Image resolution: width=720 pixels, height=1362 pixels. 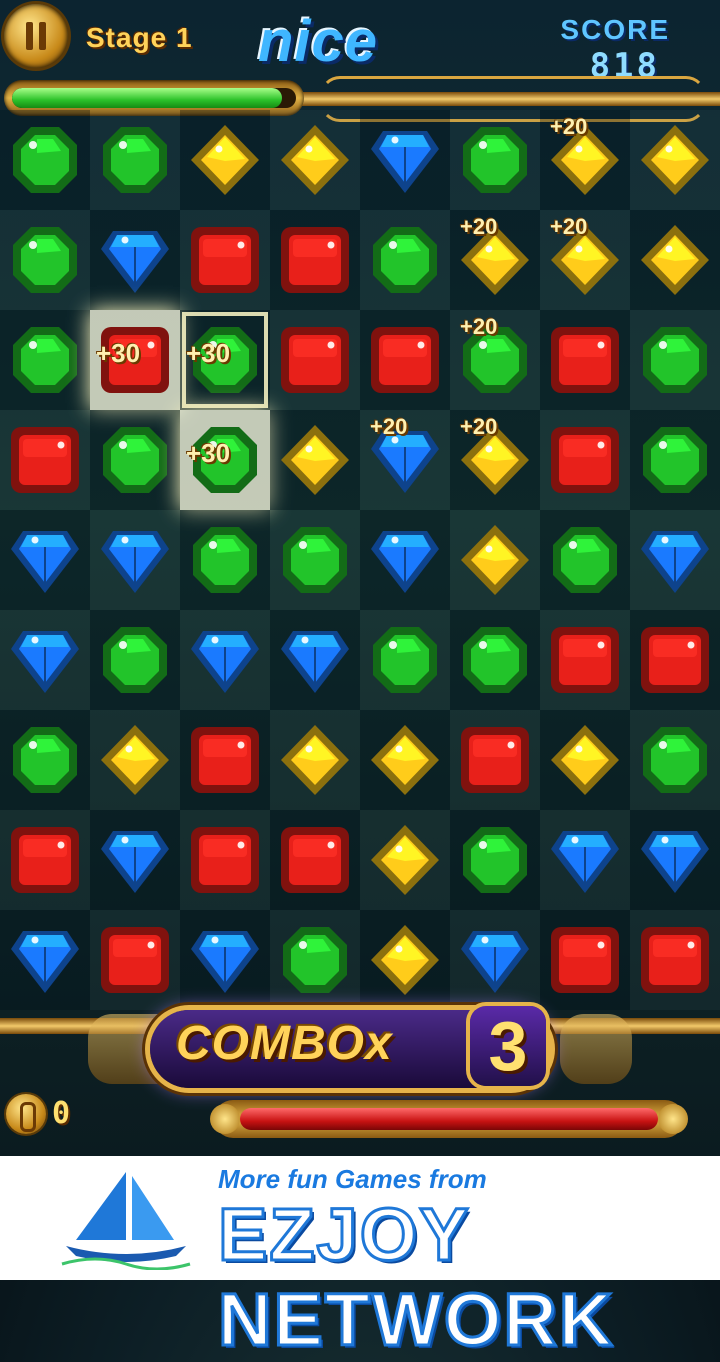 I want to click on time-bar-fill, so click(x=147, y=98).